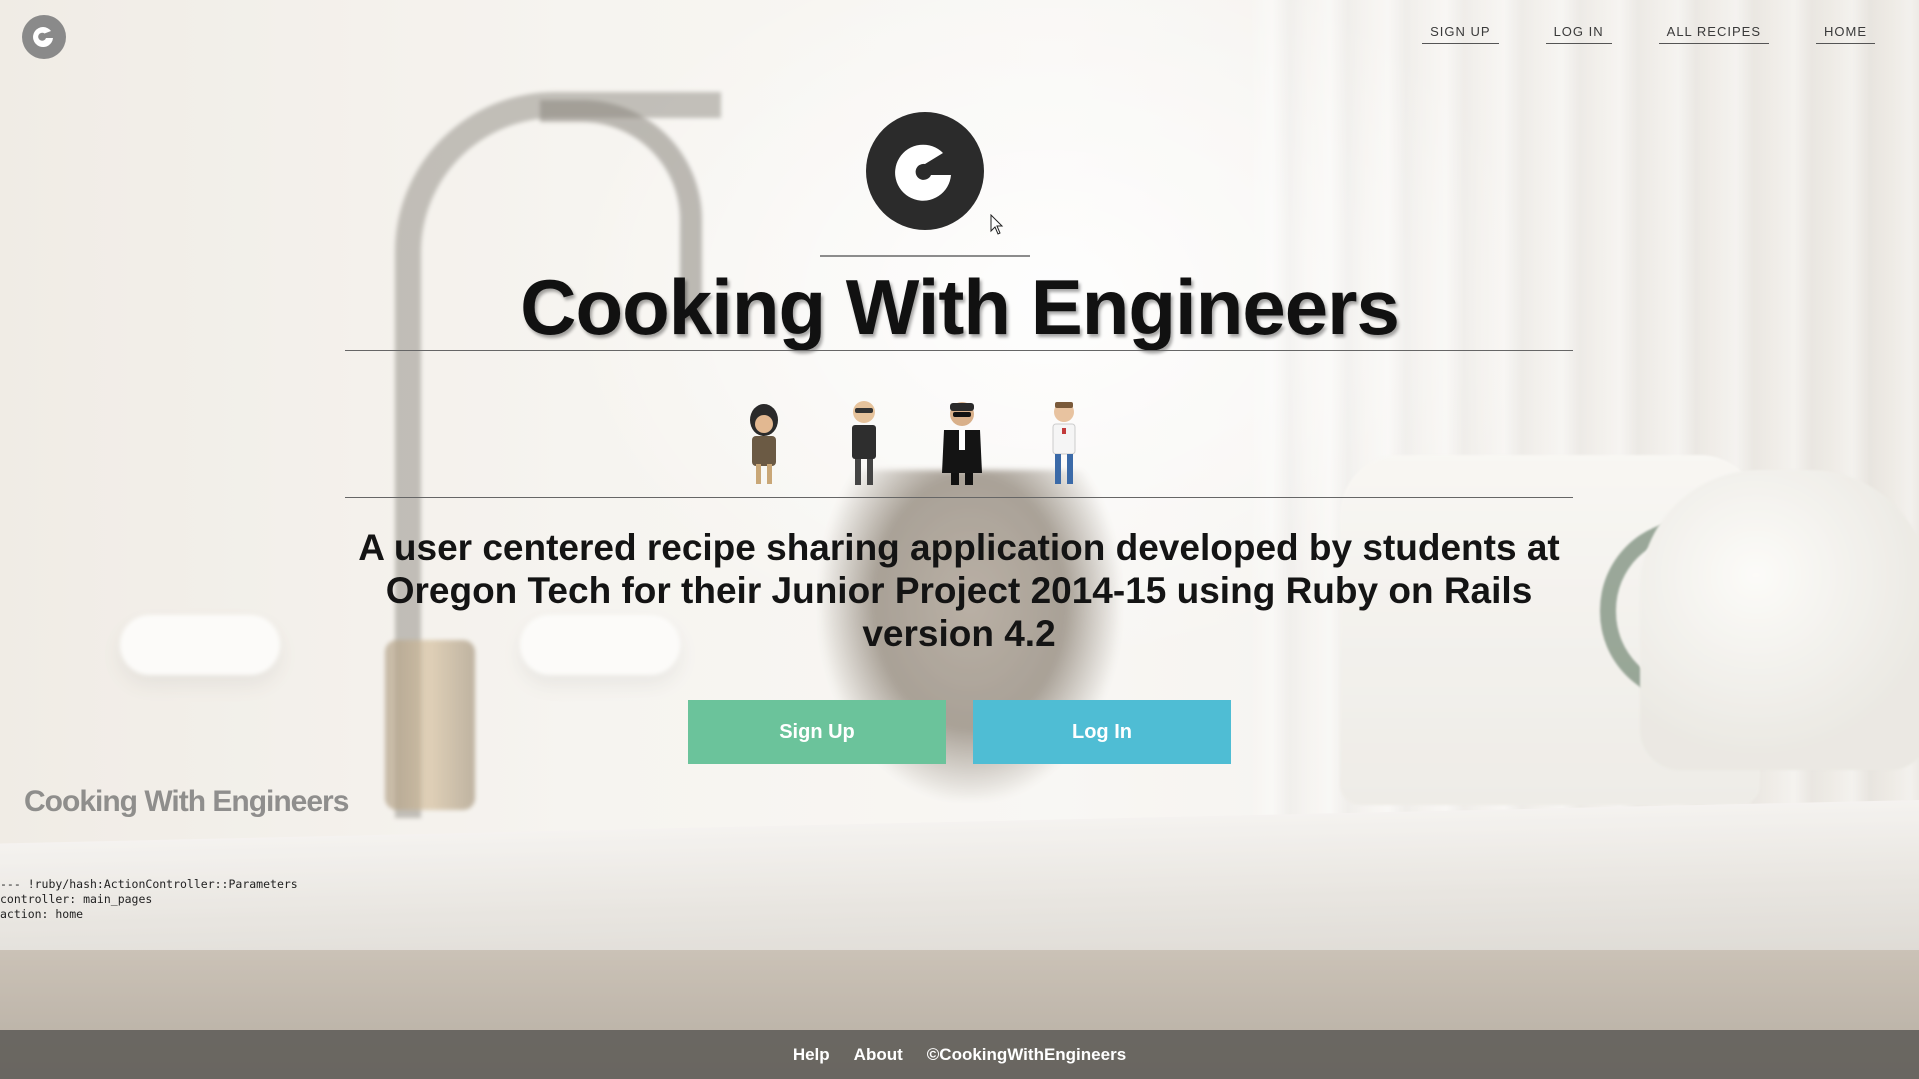 The image size is (1919, 1079). What do you see at coordinates (959, 497) in the screenshot?
I see `avatars-rule` at bounding box center [959, 497].